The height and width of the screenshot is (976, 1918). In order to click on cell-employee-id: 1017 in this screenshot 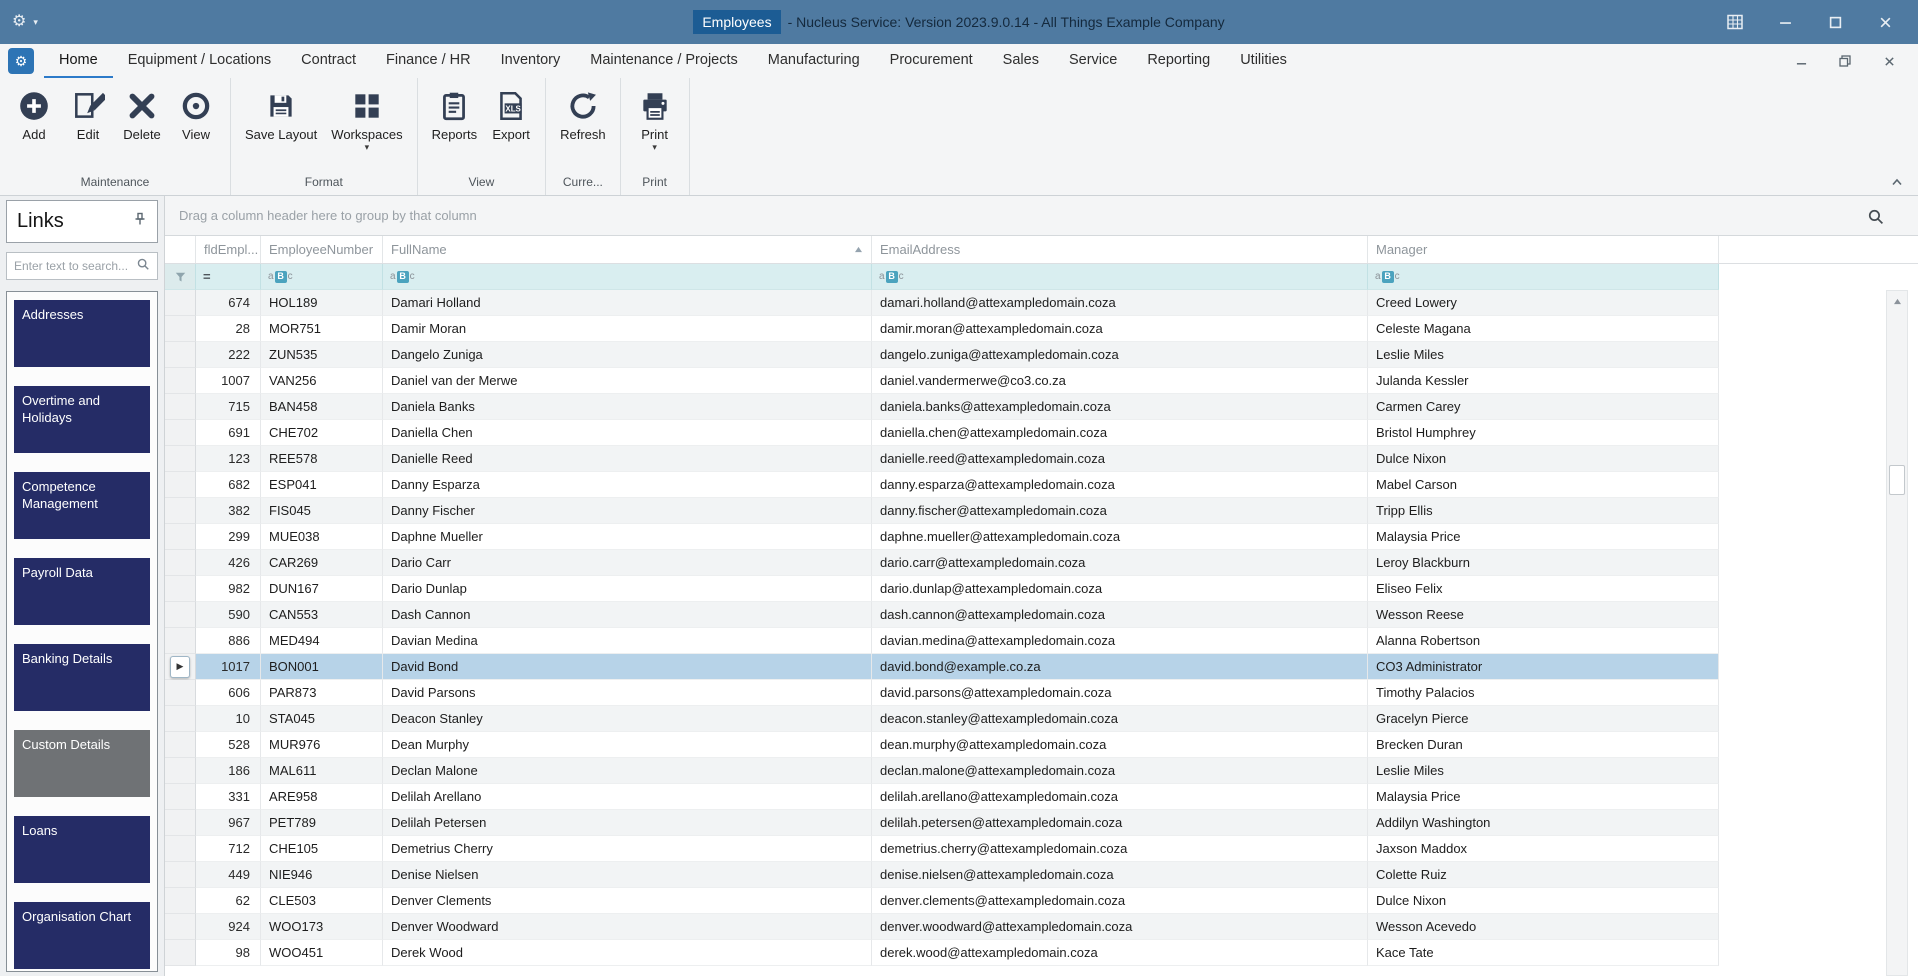, I will do `click(228, 667)`.